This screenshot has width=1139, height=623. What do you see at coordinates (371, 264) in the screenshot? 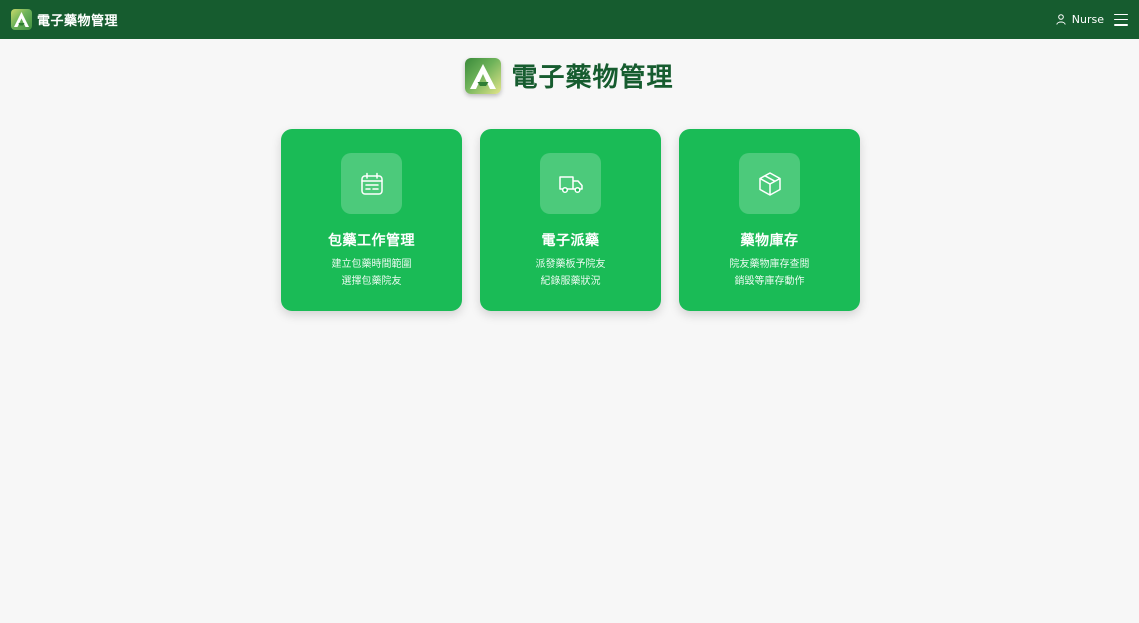
I see `card-desc-line: 建立包藥時間範圍` at bounding box center [371, 264].